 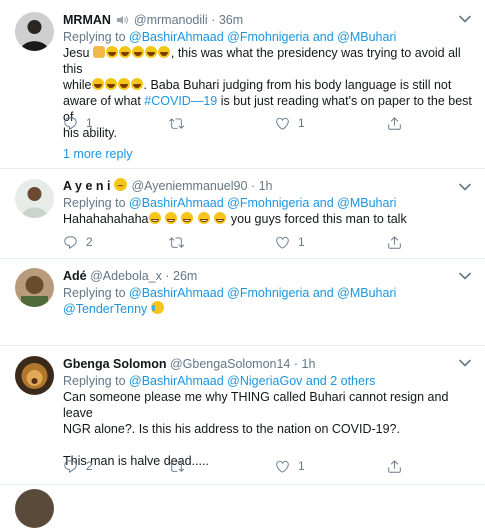 I want to click on tweet-header: Gbenga Solomon @GbengaSolomon14 · 1h, so click(x=189, y=364).